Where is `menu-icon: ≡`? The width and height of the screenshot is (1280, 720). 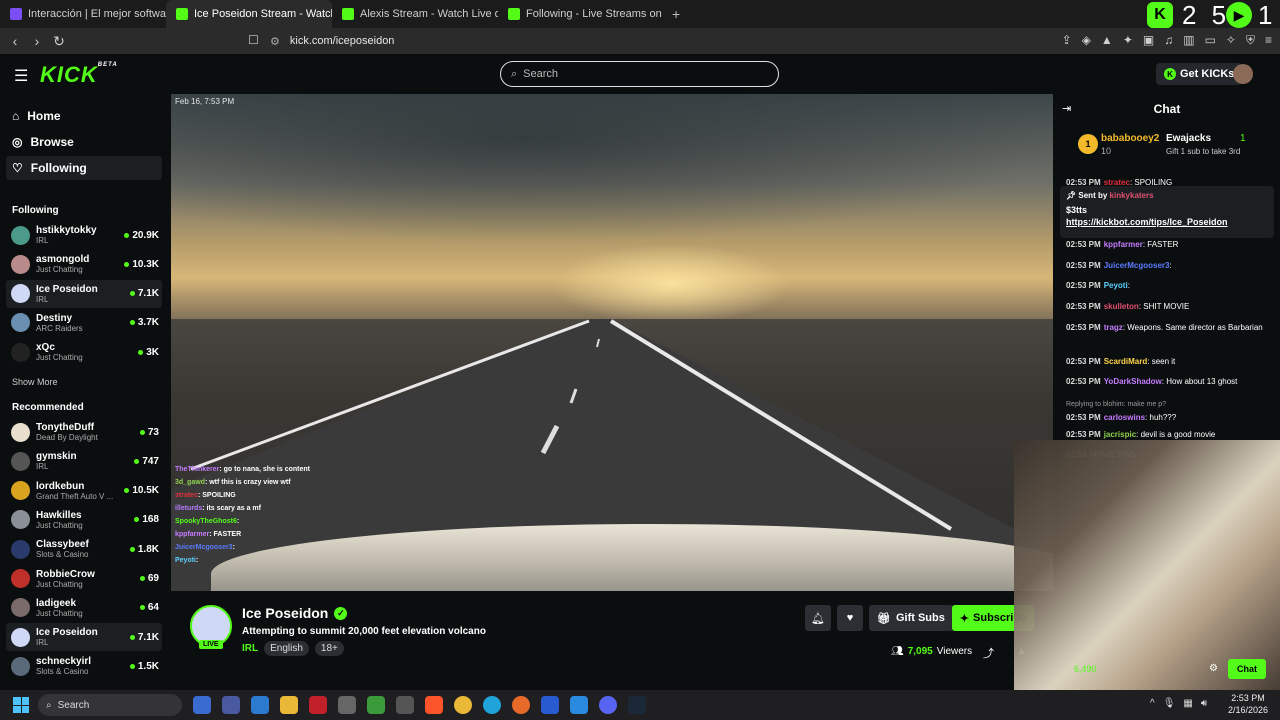
menu-icon: ≡ is located at coordinates (1268, 40).